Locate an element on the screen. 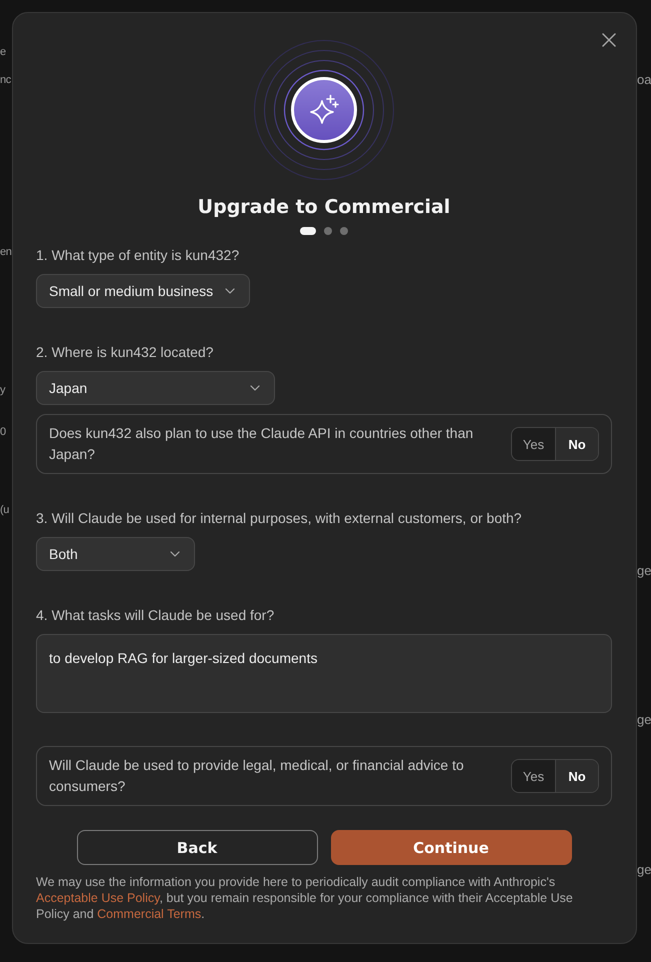 Image resolution: width=651 pixels, height=962 pixels. question-label: 3. Will Claude be used for internal purposes, with external customers, or both? is located at coordinates (279, 518).